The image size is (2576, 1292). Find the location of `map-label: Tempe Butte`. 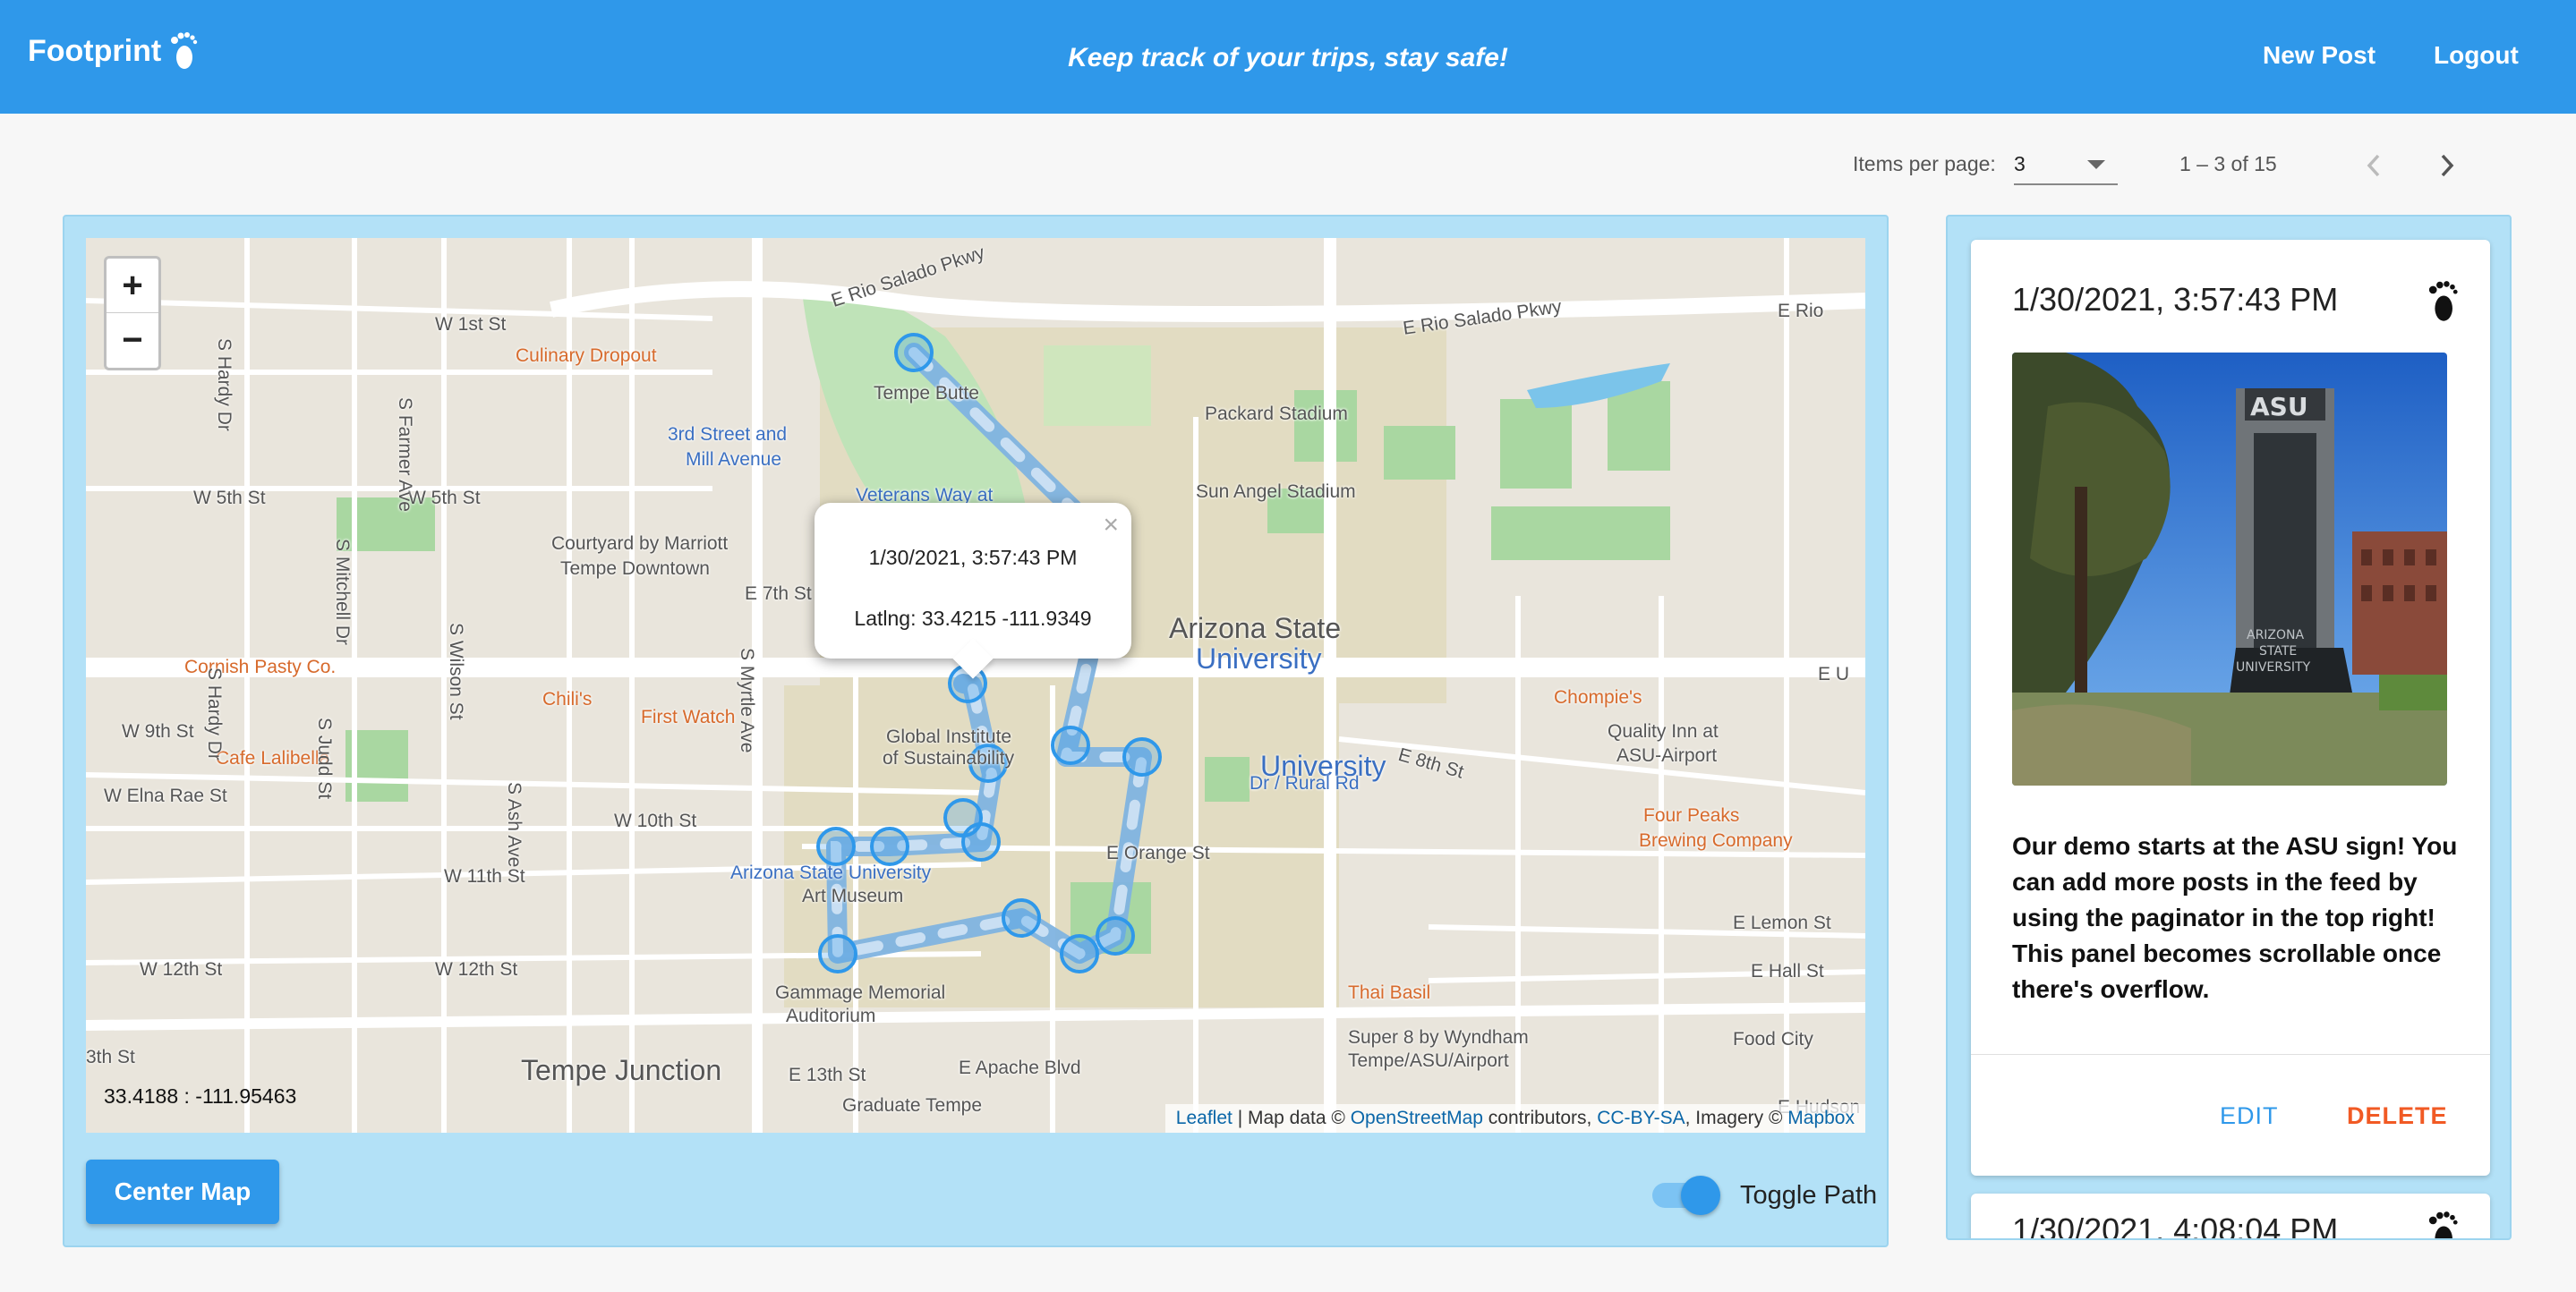

map-label: Tempe Butte is located at coordinates (926, 393).